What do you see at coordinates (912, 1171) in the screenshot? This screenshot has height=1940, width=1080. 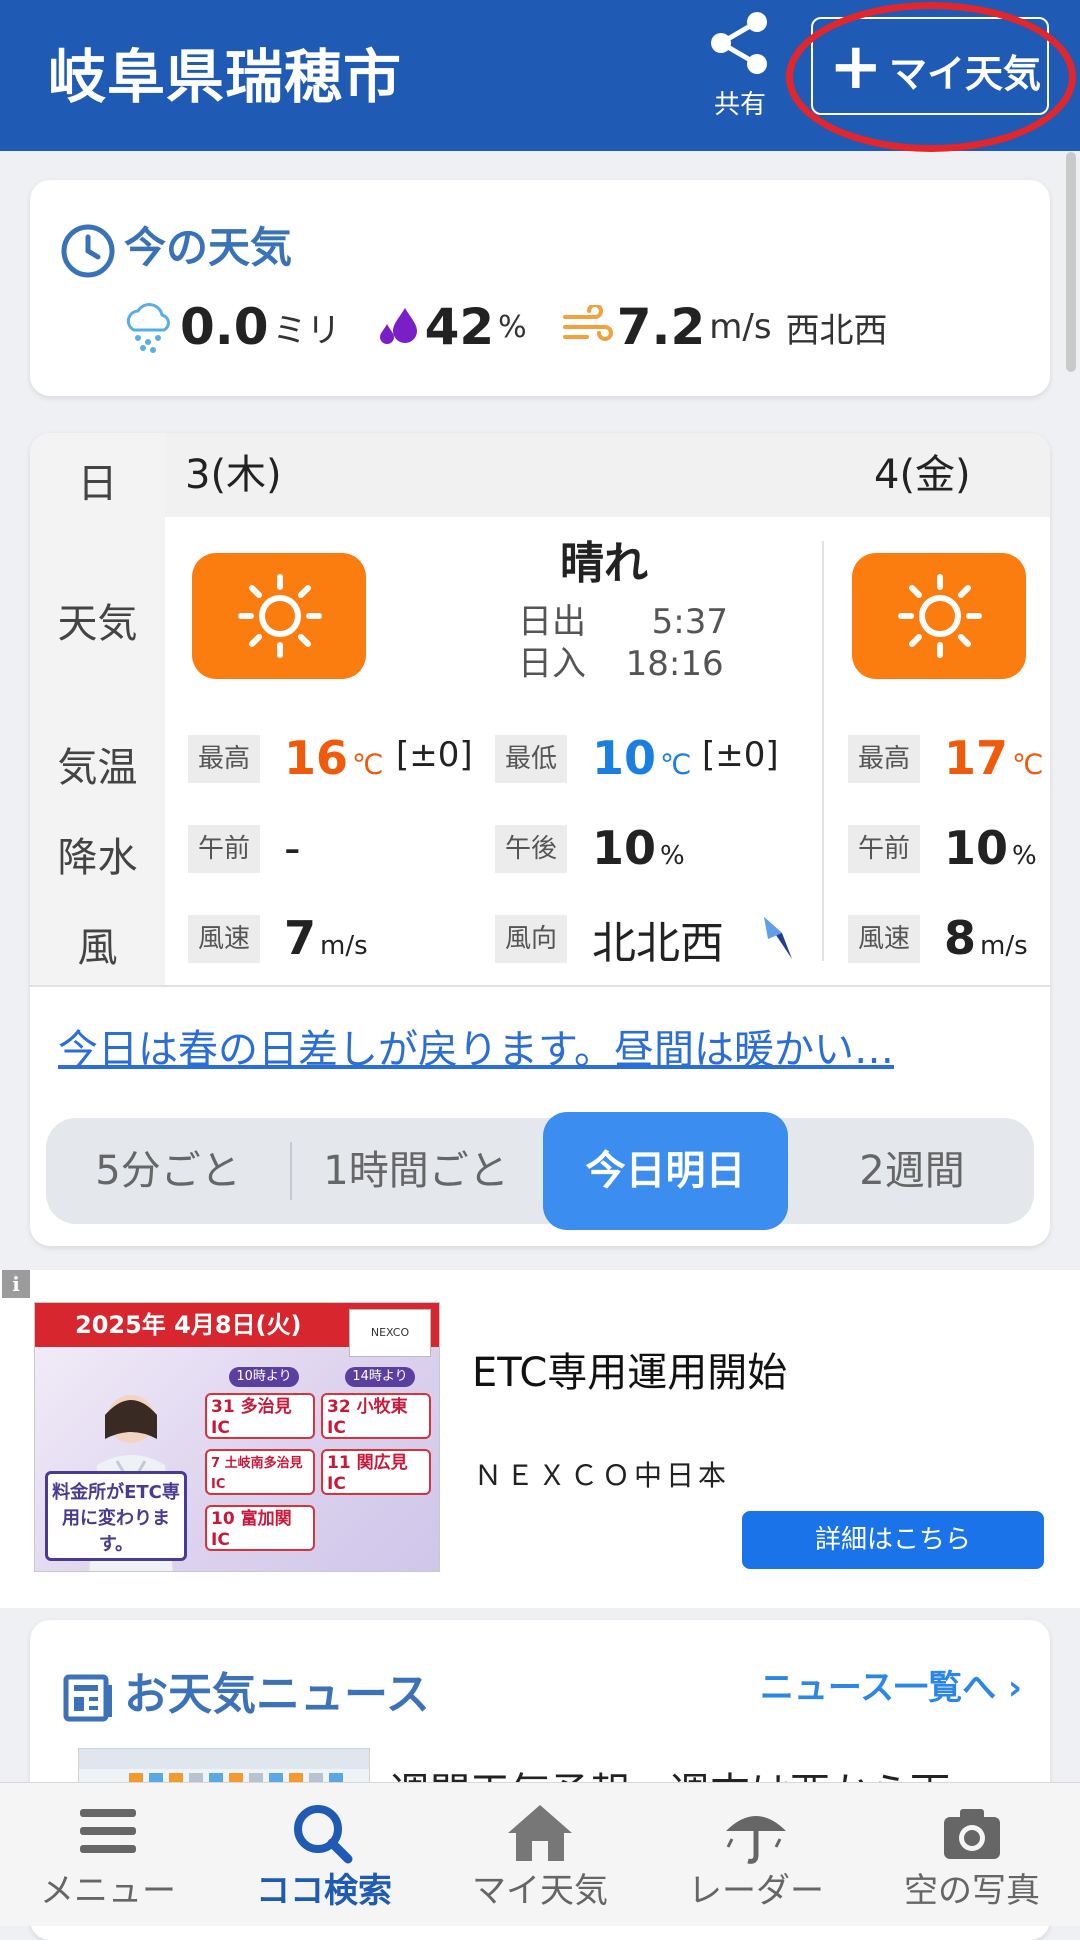 I see `tab-2weeks: 2週間` at bounding box center [912, 1171].